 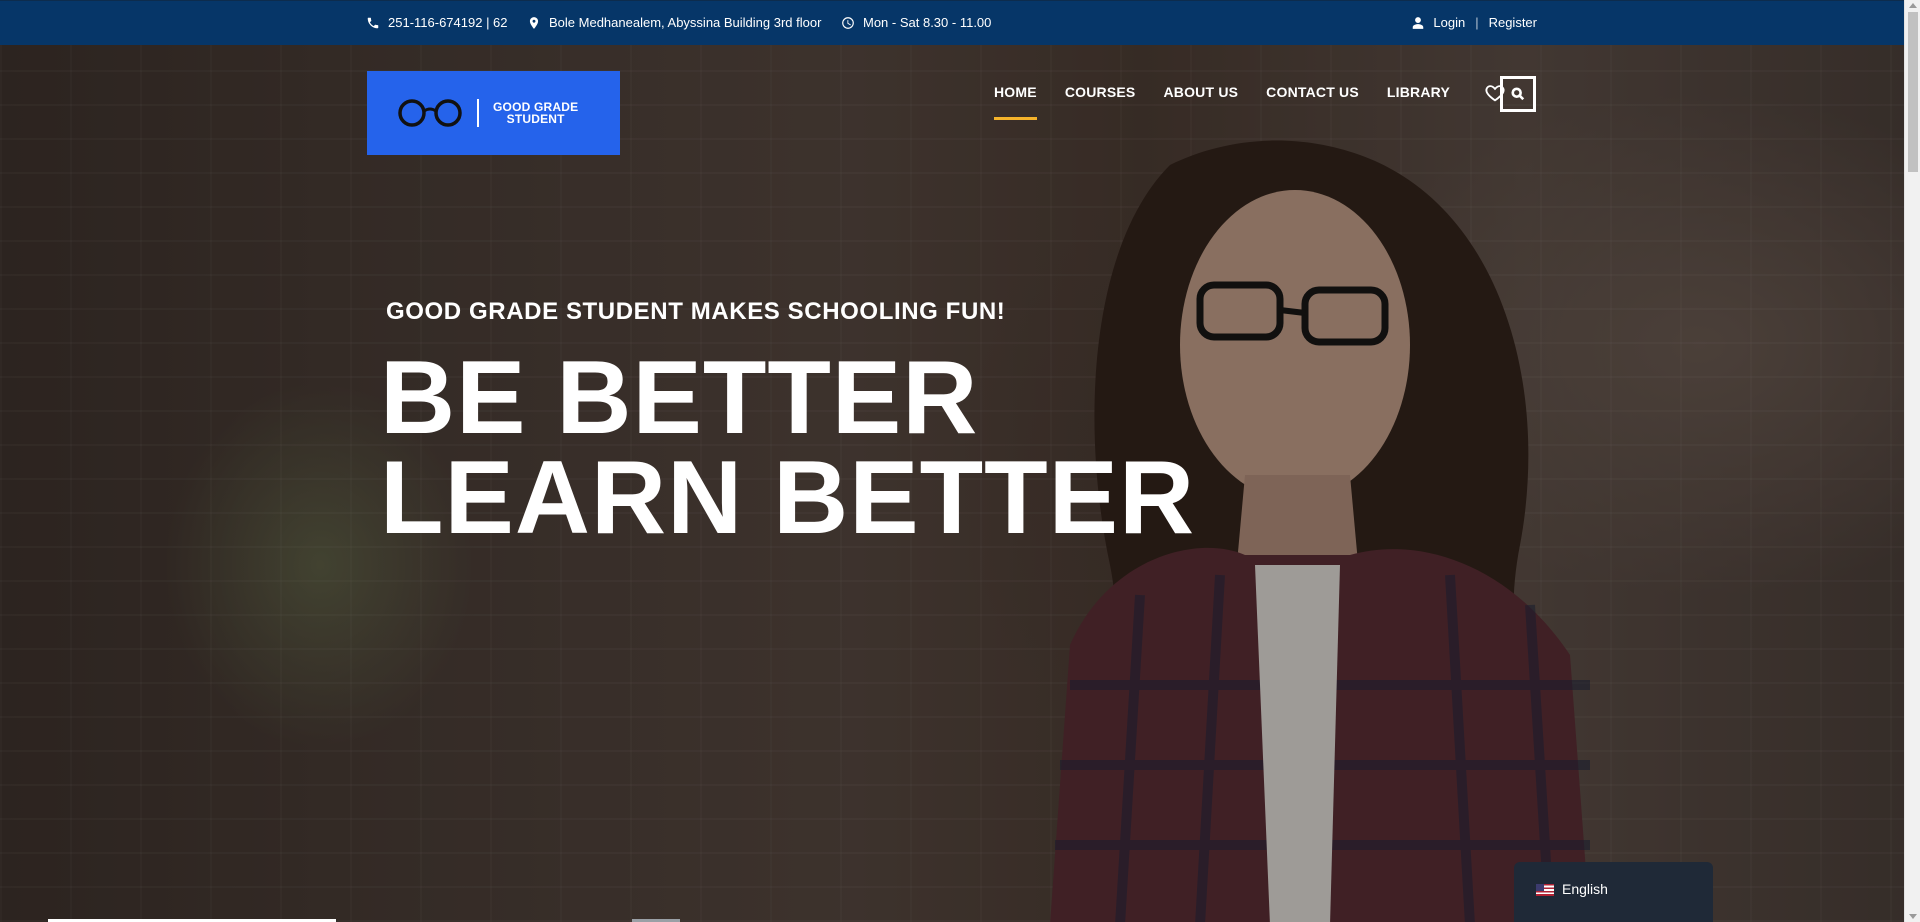 What do you see at coordinates (1418, 22) in the screenshot?
I see `user-icon` at bounding box center [1418, 22].